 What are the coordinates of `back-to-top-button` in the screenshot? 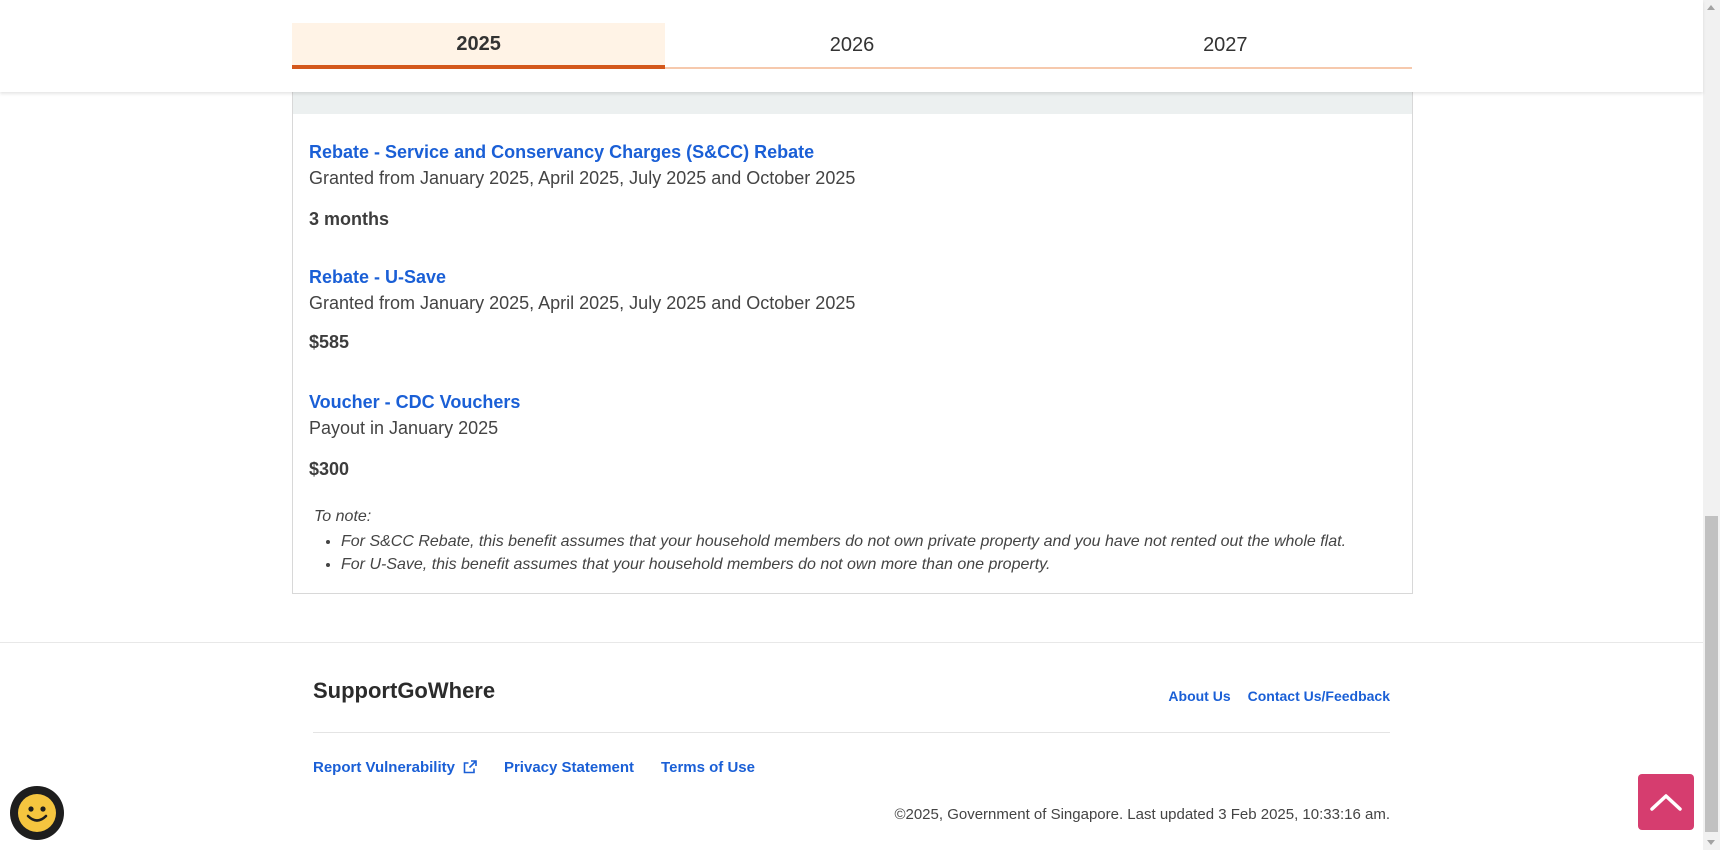 It's located at (1666, 802).